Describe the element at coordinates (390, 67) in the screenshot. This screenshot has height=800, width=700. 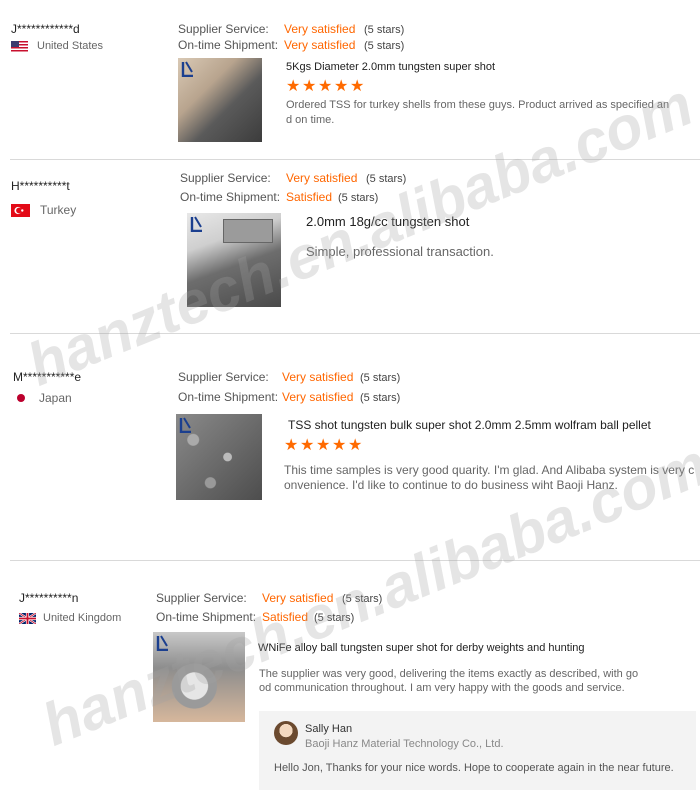
I see `product-title: 5Kgs Diameter 2.0mm tungsten super shot` at that location.